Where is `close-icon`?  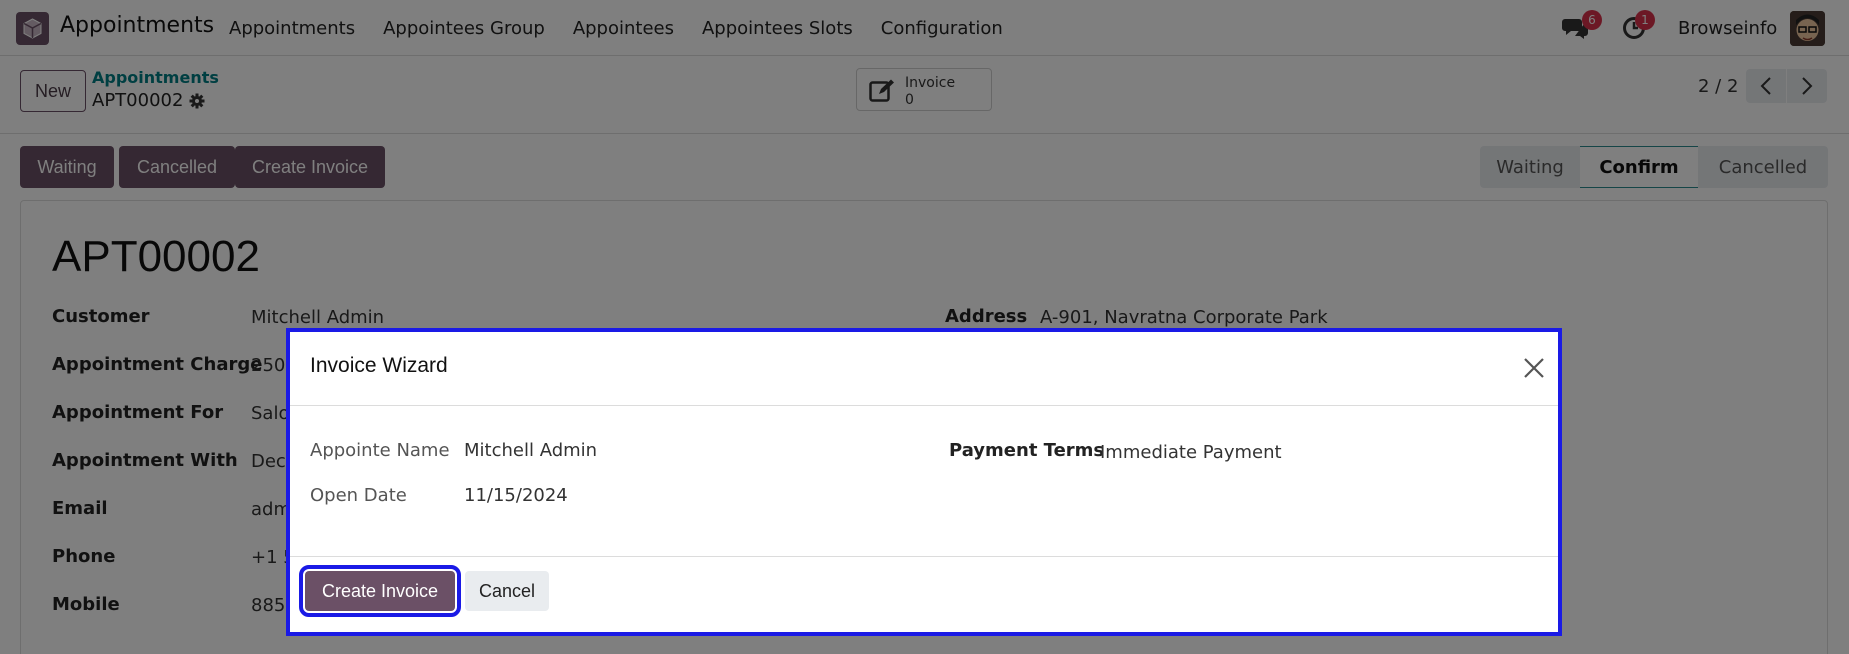 close-icon is located at coordinates (1534, 368).